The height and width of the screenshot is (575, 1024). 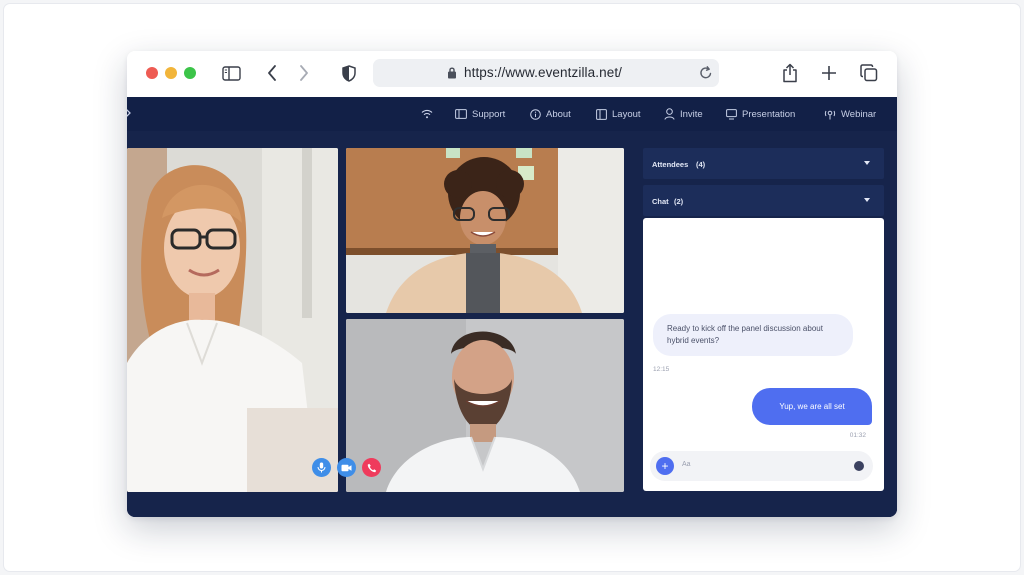 I want to click on chat-count: (2), so click(x=679, y=201).